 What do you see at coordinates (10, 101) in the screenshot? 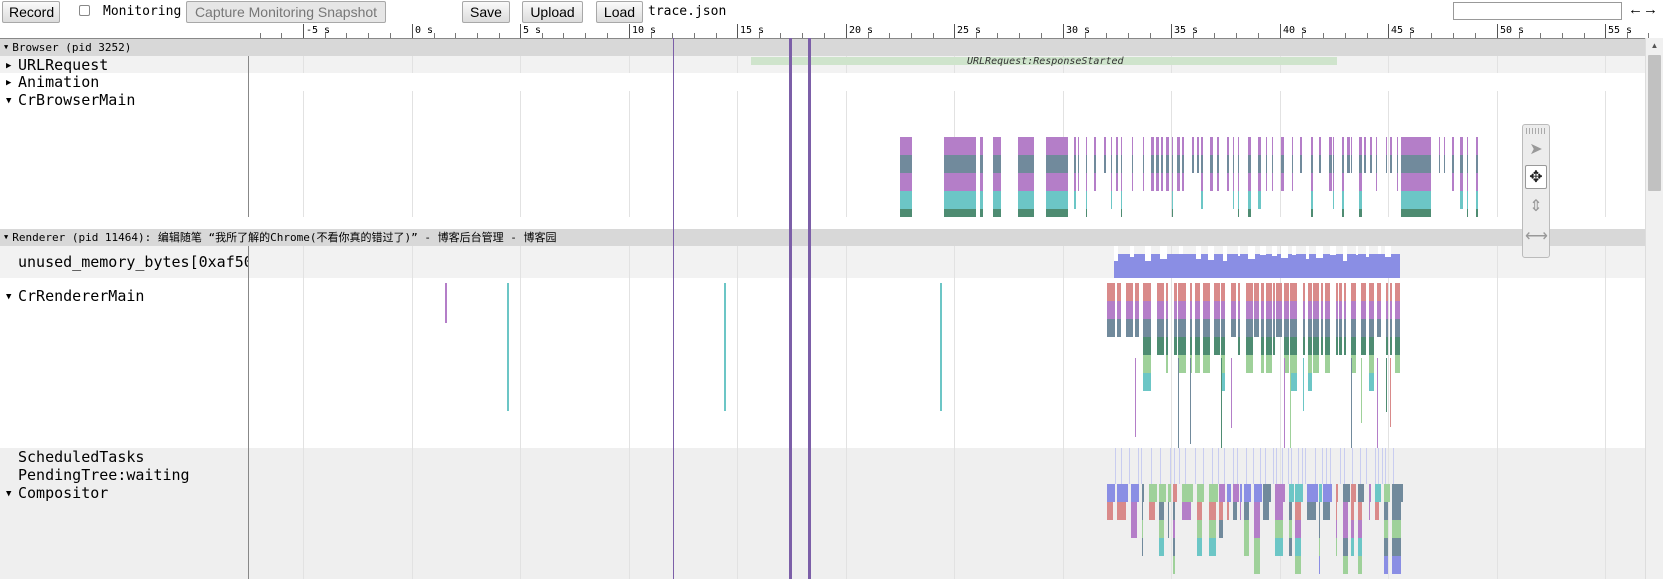
I see `collapse-arrow-icon: ▼` at bounding box center [10, 101].